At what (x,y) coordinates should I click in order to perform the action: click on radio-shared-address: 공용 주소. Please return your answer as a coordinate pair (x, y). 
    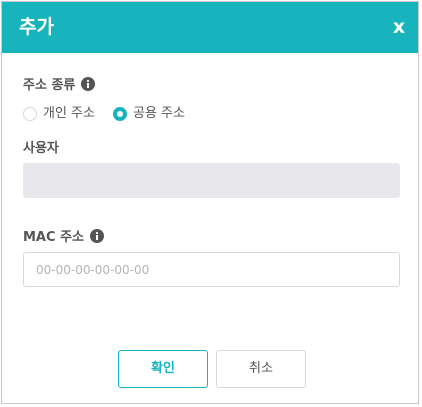
    Looking at the image, I should click on (148, 114).